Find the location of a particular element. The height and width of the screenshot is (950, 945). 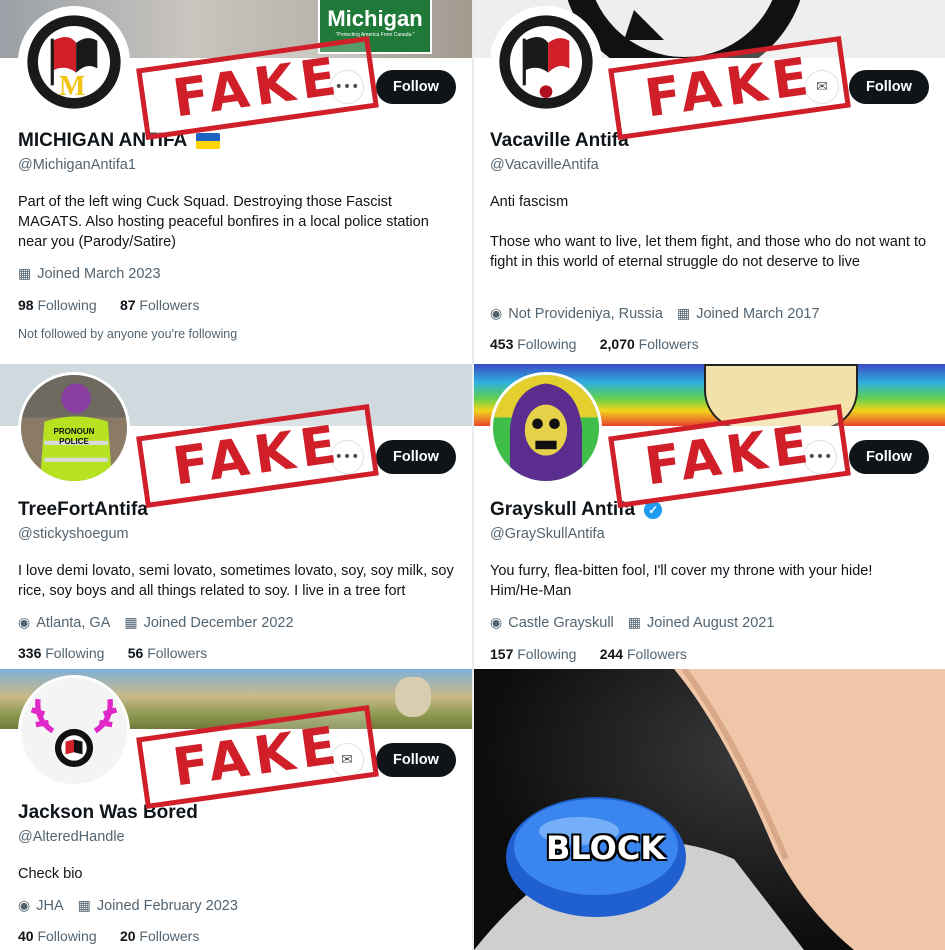

profile-meta: ◉ JHA ▦ Joined February 2023 is located at coordinates (128, 905).